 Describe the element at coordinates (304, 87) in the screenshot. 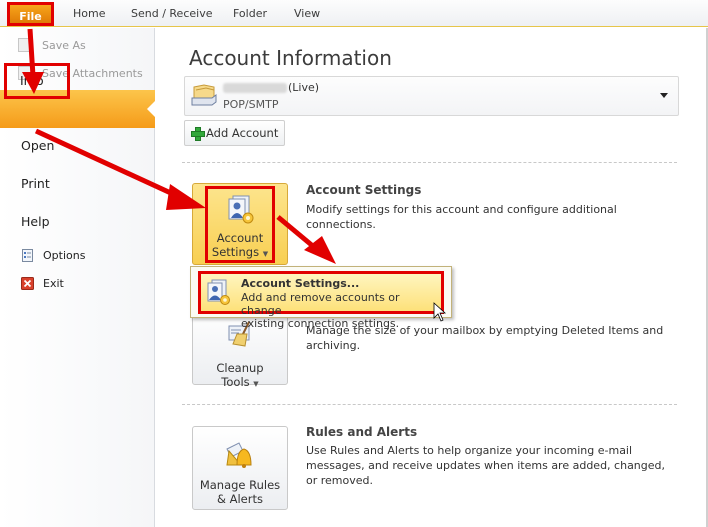

I see `account-name-suffix: (Live)` at that location.